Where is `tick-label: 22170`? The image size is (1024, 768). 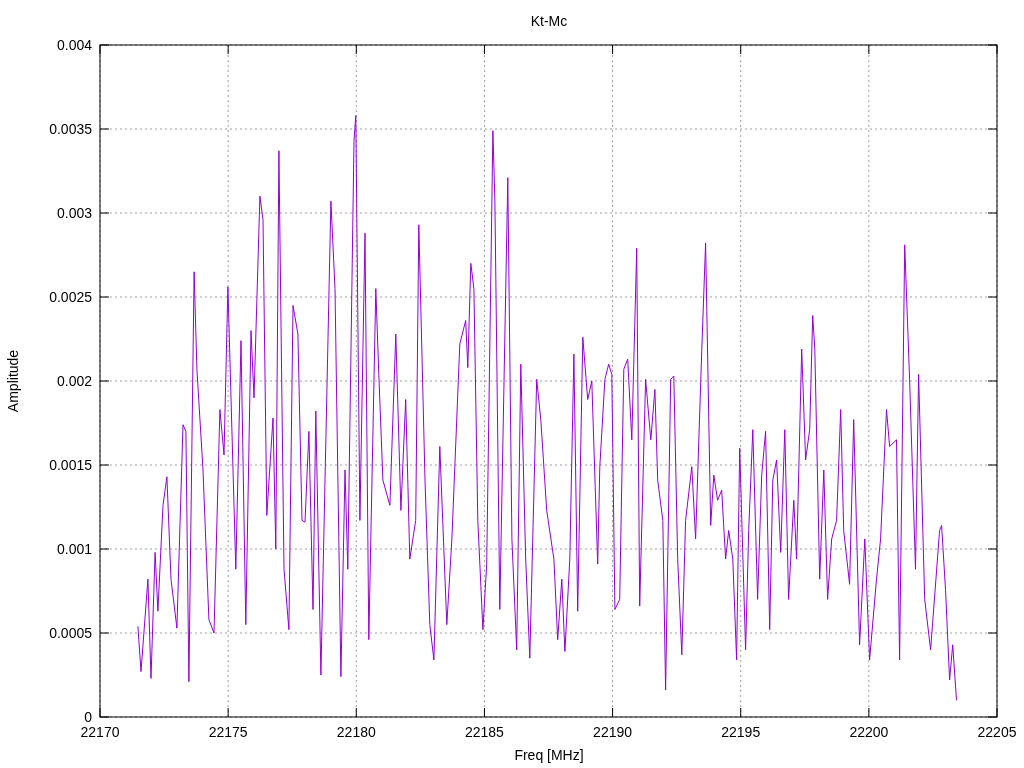 tick-label: 22170 is located at coordinates (100, 732).